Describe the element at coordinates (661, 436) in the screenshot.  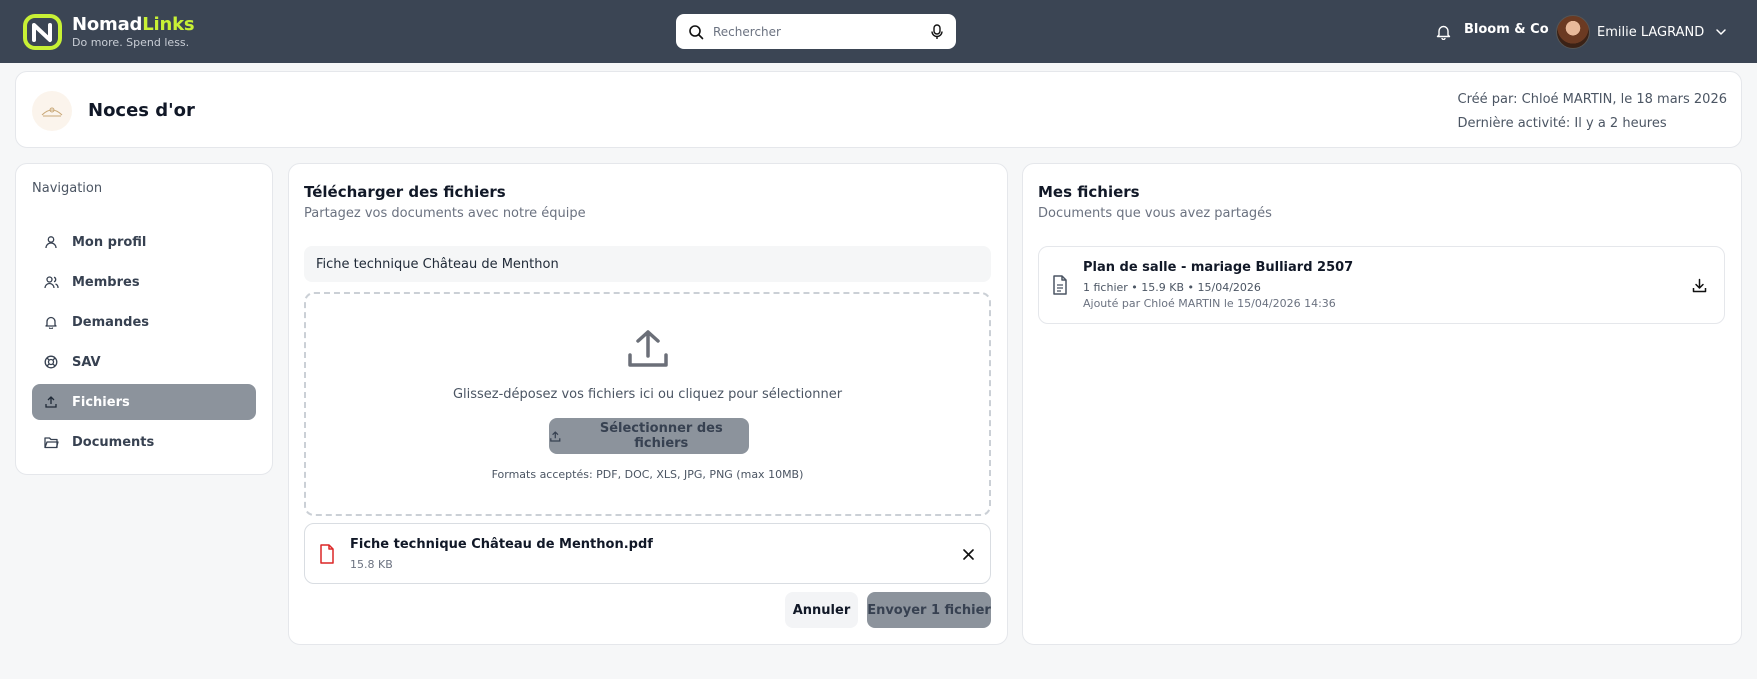
I see `select-files-label: Sélectionner des fichiers` at that location.